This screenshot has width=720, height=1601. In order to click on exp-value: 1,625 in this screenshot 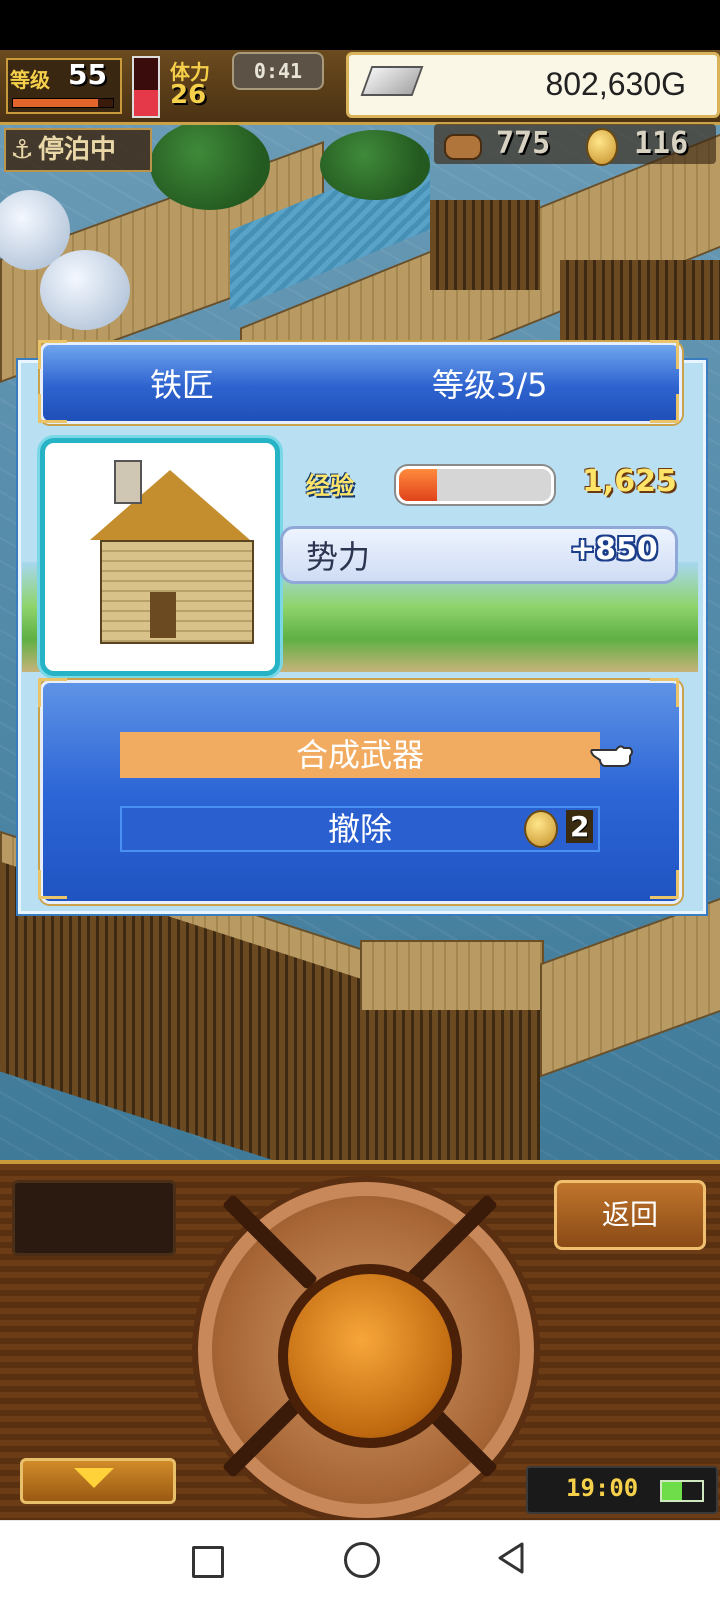, I will do `click(629, 481)`.